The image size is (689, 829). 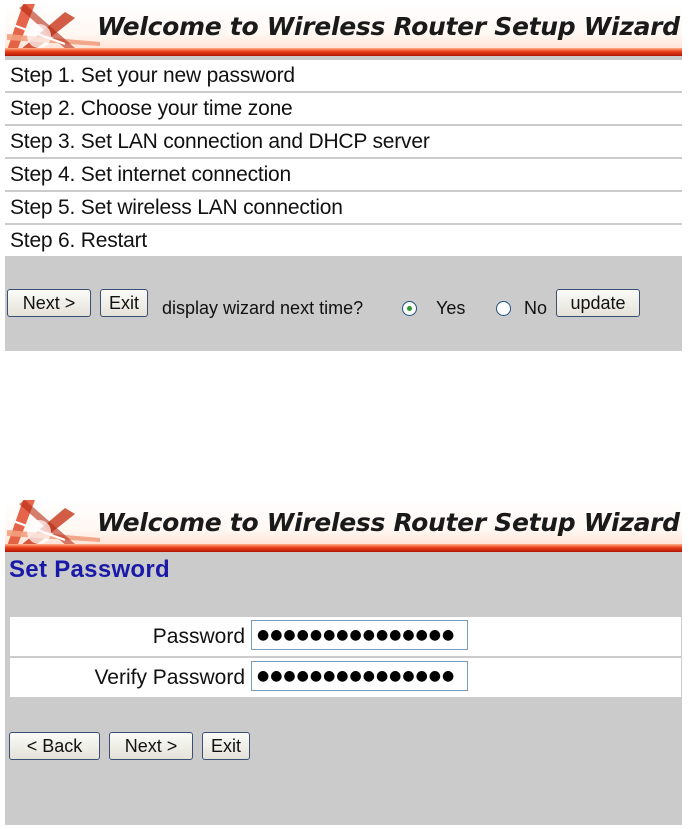 I want to click on step-item: Step 5. Set wireless LAN connection, so click(x=343, y=207).